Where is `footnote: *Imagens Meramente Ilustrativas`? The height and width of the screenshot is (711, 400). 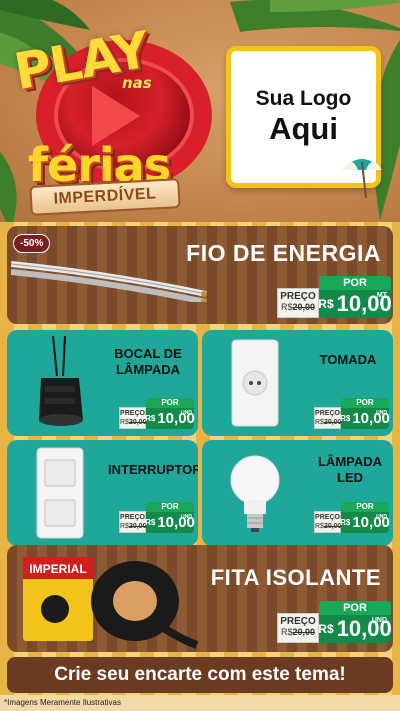 footnote: *Imagens Meramente Ilustrativas is located at coordinates (62, 702).